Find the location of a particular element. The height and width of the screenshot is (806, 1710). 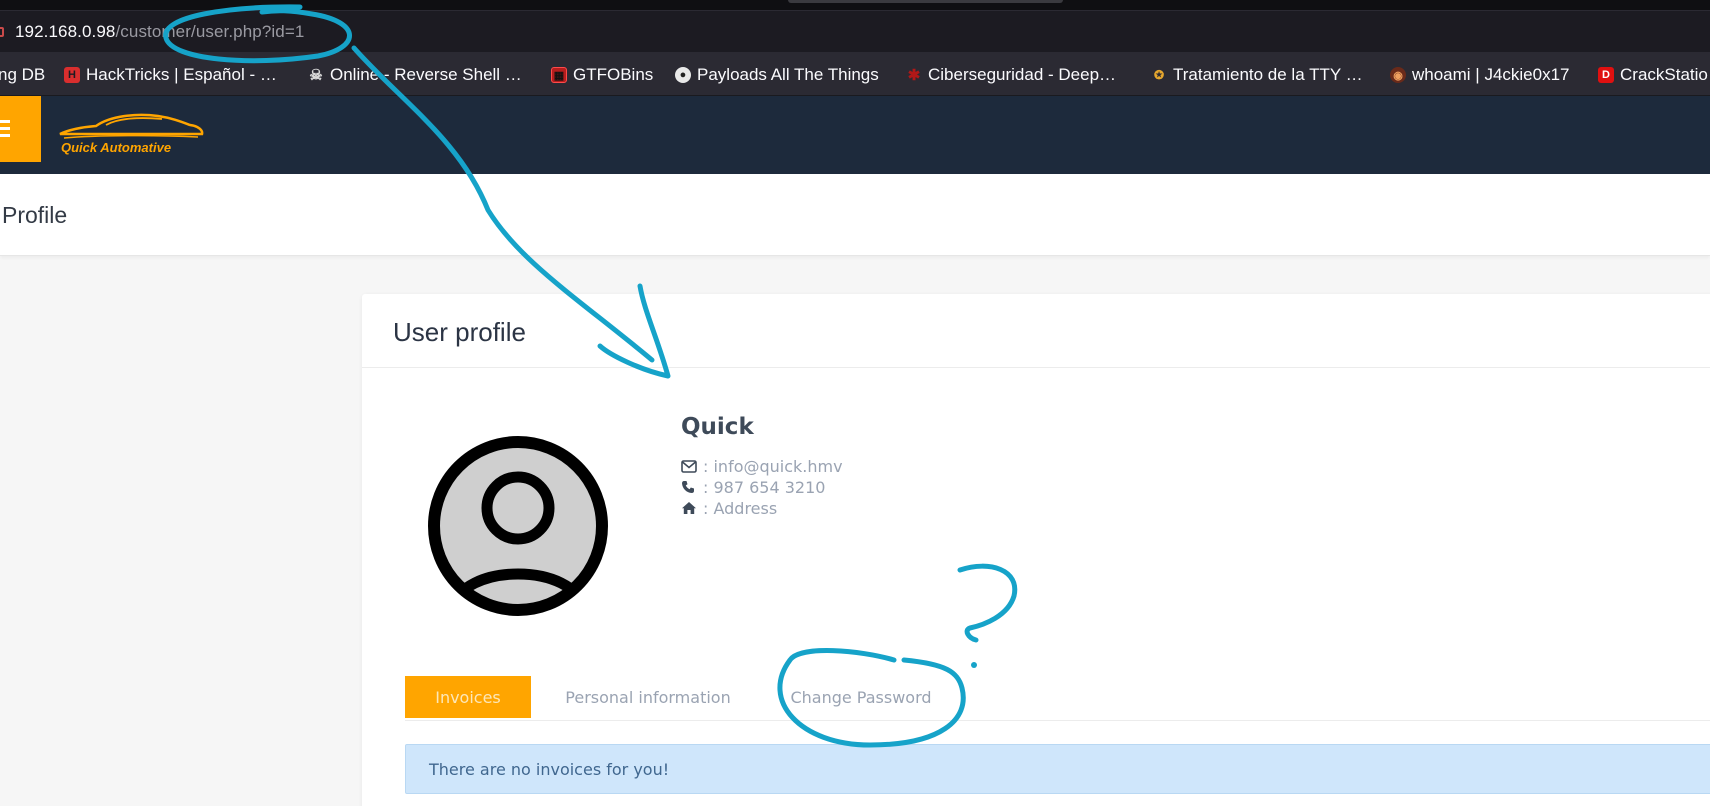

avatar-icon is located at coordinates (518, 526).